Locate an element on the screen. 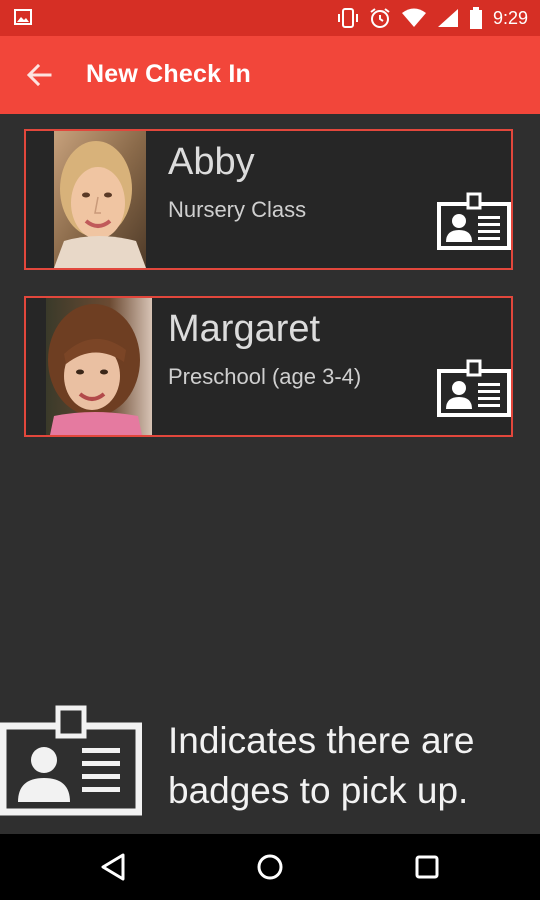  legend-badge-icon is located at coordinates (71, 760).